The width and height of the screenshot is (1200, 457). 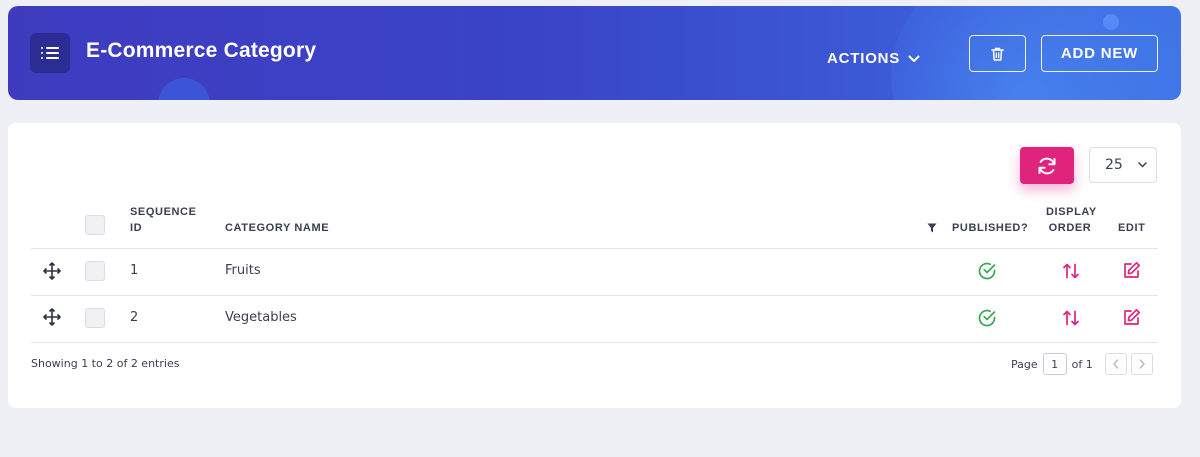 I want to click on column-header-sequence-id: SEQUENCE ID, so click(x=163, y=220).